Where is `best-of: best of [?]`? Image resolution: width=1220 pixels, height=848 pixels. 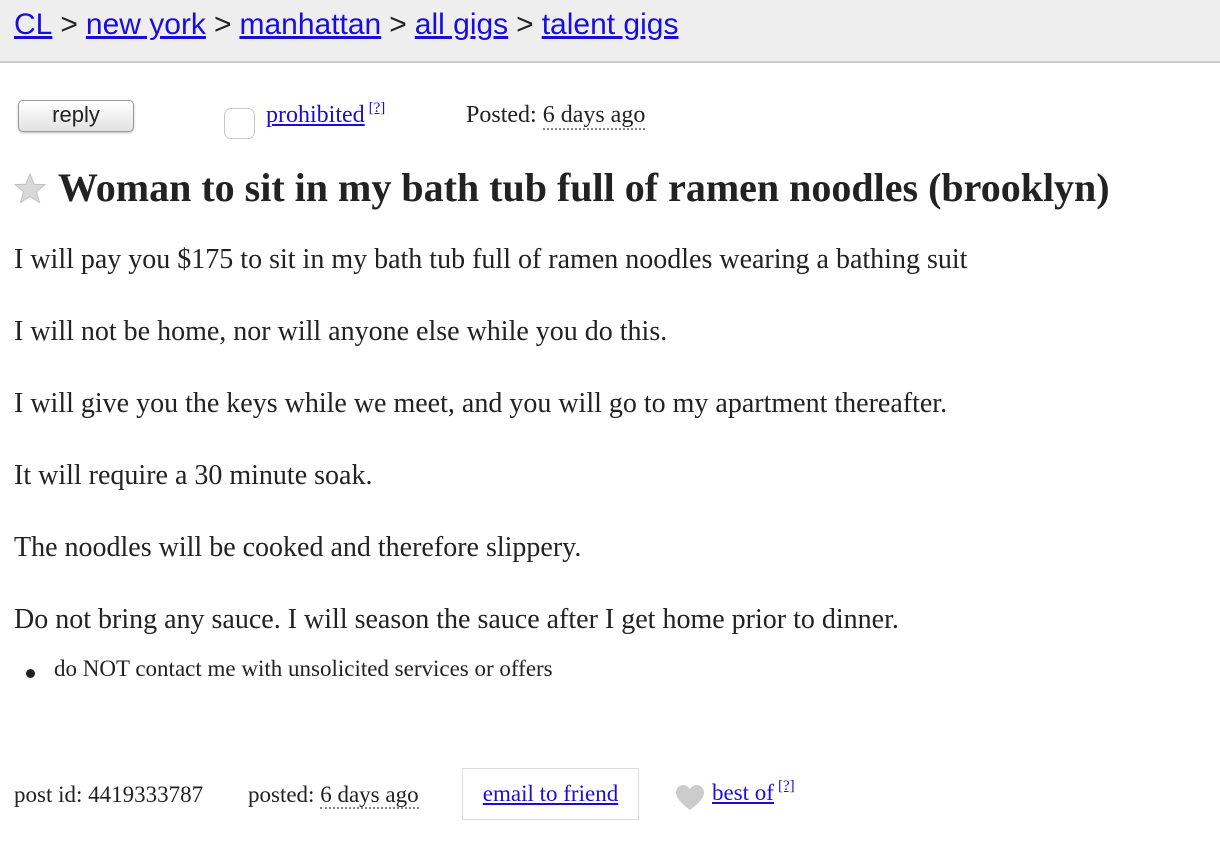
best-of: best of [?] is located at coordinates (753, 792).